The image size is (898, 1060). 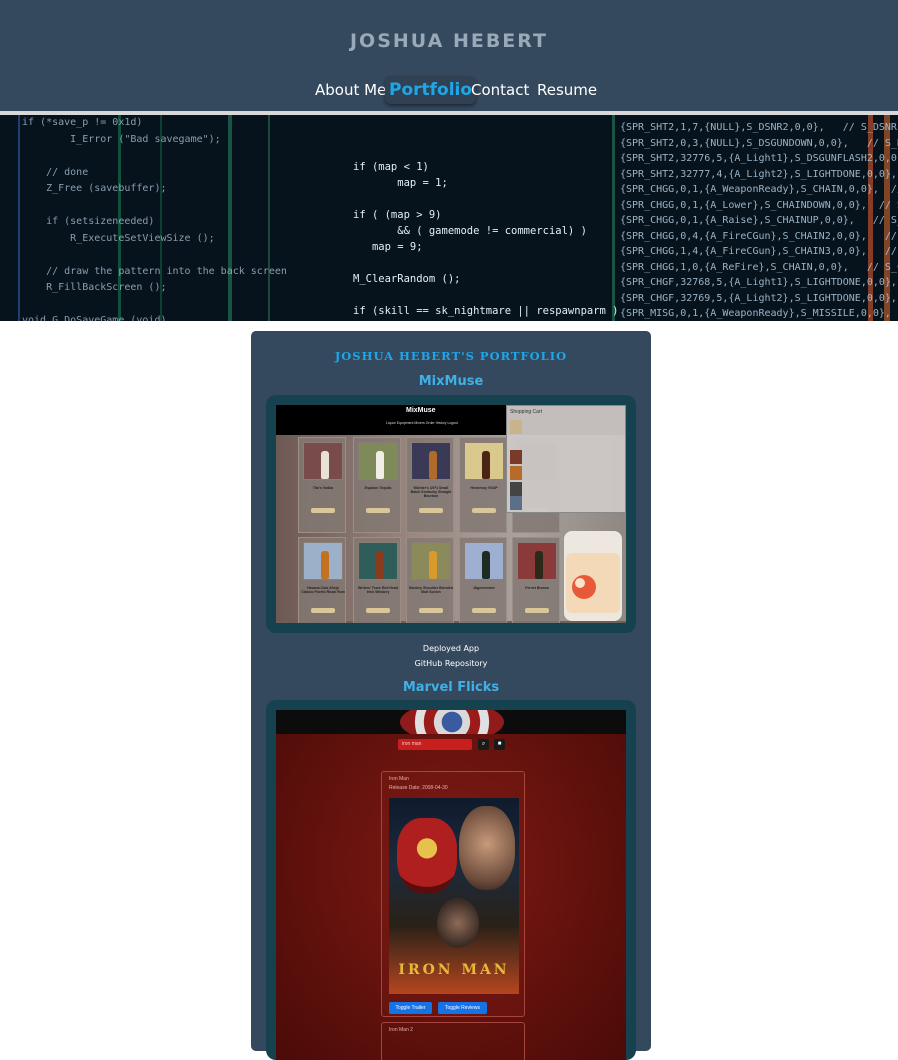 What do you see at coordinates (454, 970) in the screenshot?
I see `poster-title: IRON MAN` at bounding box center [454, 970].